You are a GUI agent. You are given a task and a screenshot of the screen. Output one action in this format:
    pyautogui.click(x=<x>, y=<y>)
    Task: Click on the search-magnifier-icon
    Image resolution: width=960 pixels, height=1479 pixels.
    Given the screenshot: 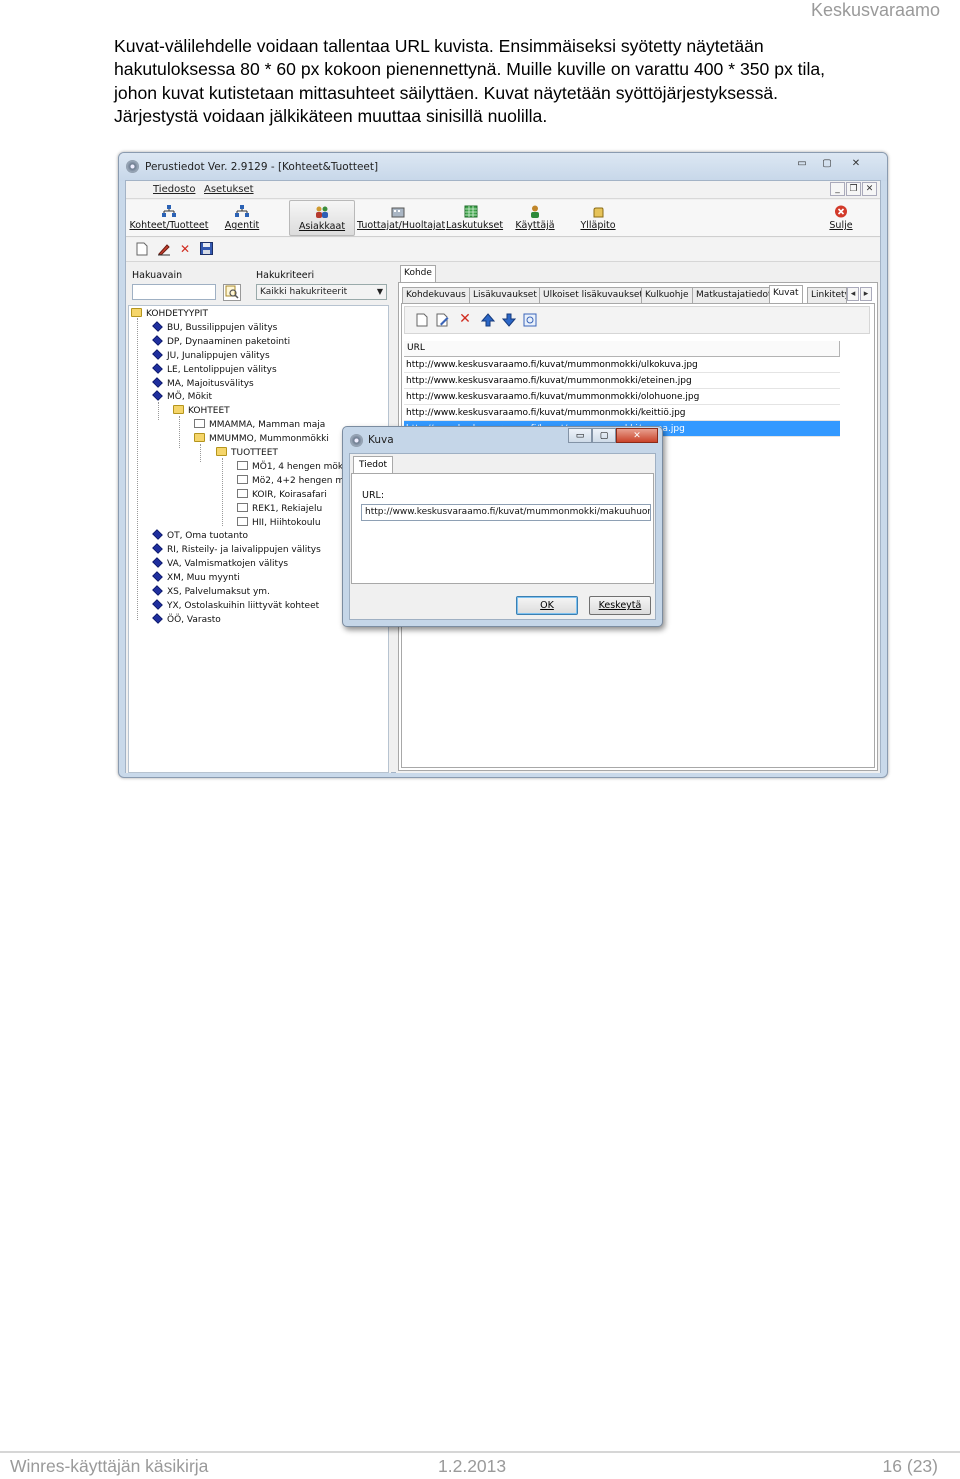 What is the action you would take?
    pyautogui.click(x=232, y=292)
    